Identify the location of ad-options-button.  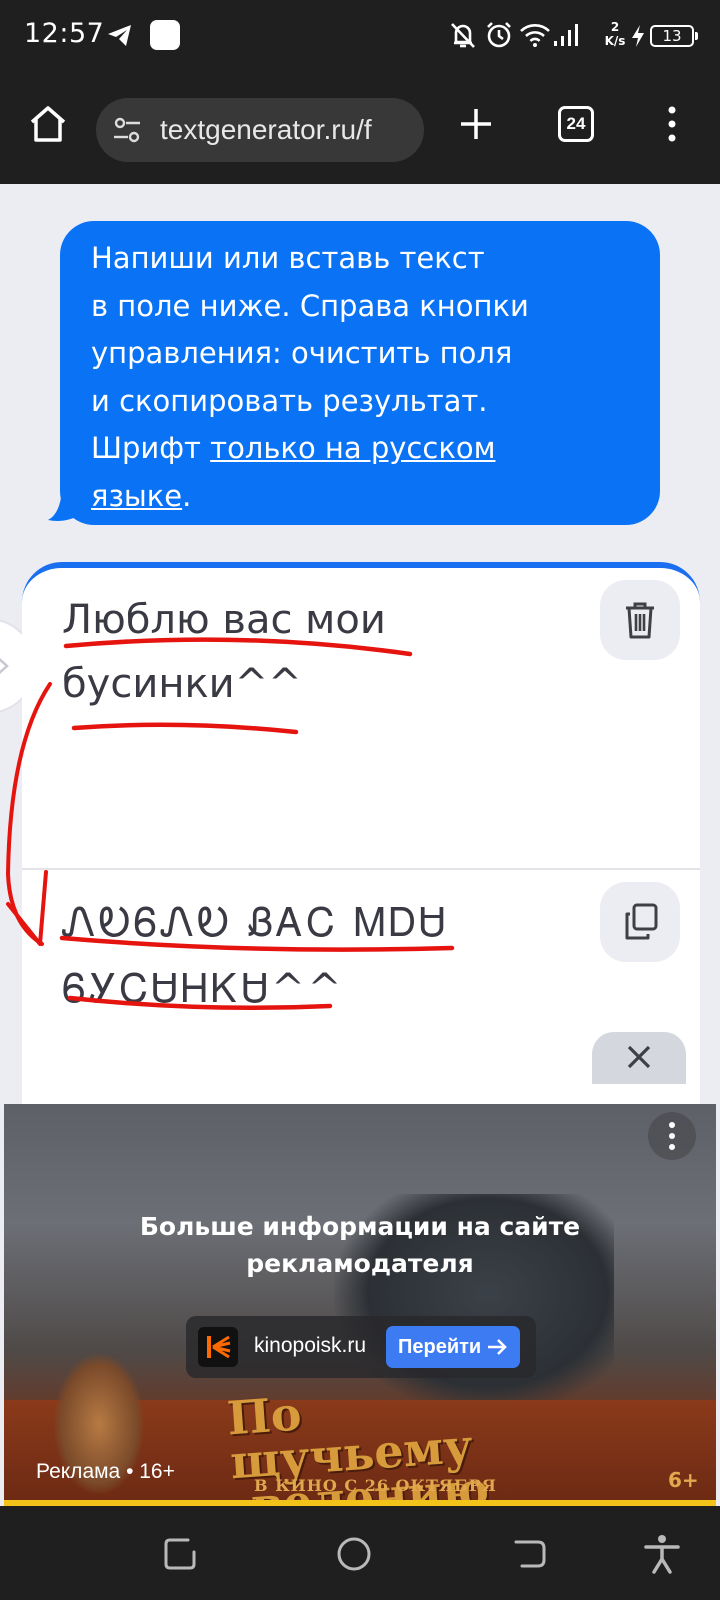
(672, 1136).